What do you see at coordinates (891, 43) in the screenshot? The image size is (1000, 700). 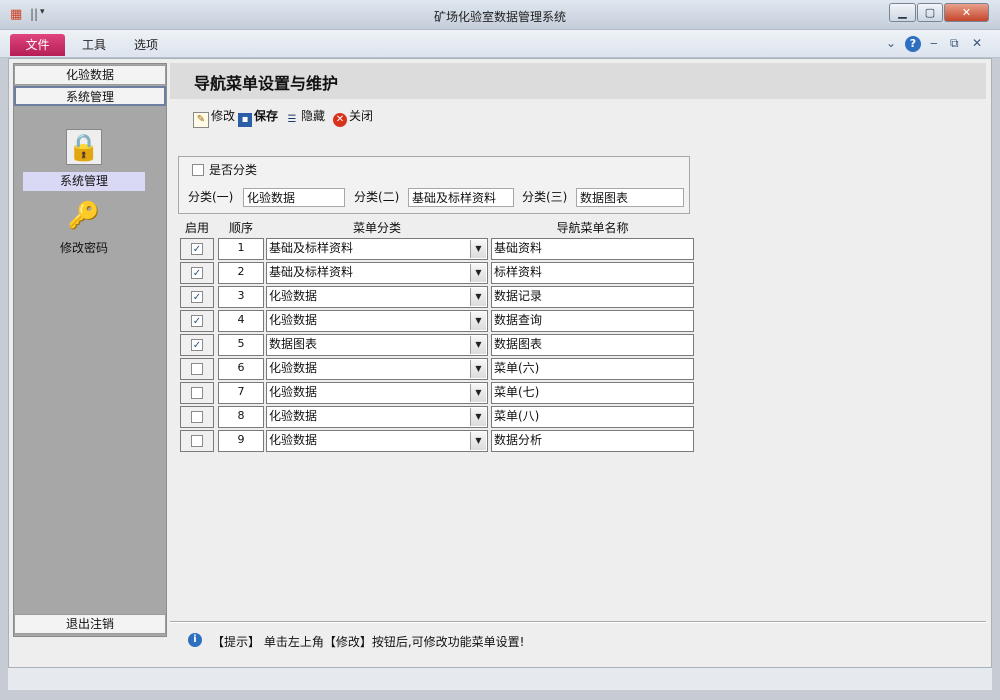 I see `ribbon-collapse-icon: ⌄` at bounding box center [891, 43].